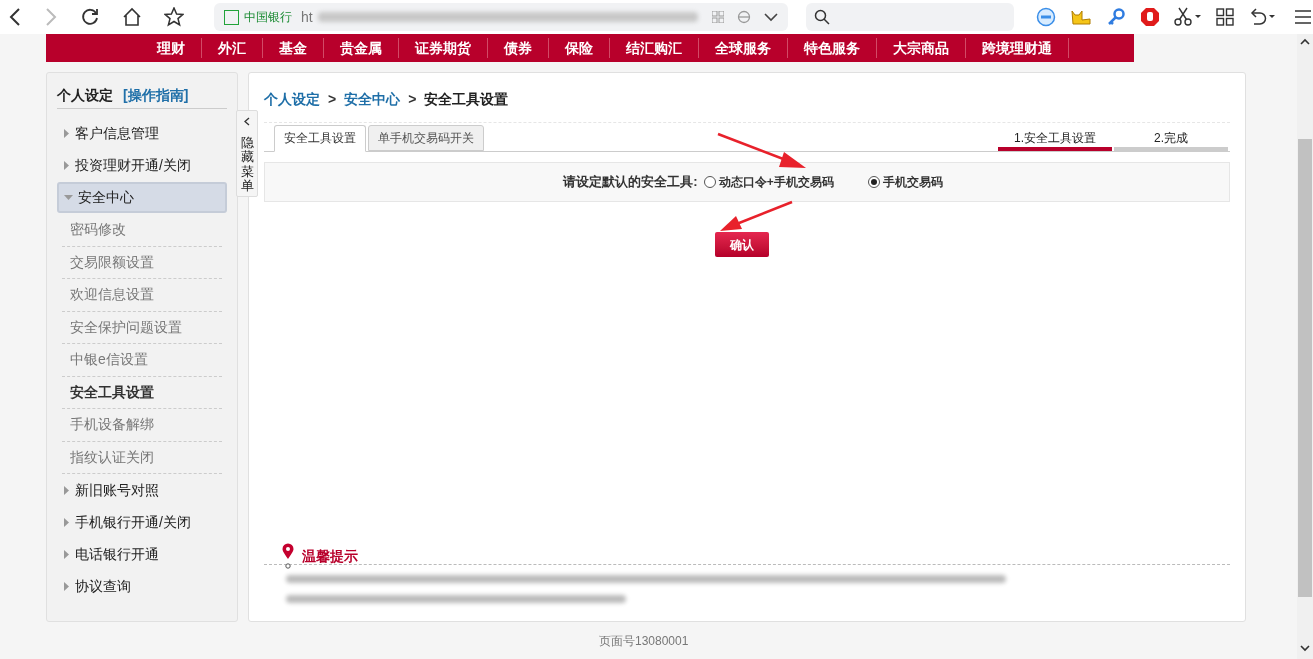  What do you see at coordinates (109, 360) in the screenshot?
I see `submenu-item: 中银e信设置` at bounding box center [109, 360].